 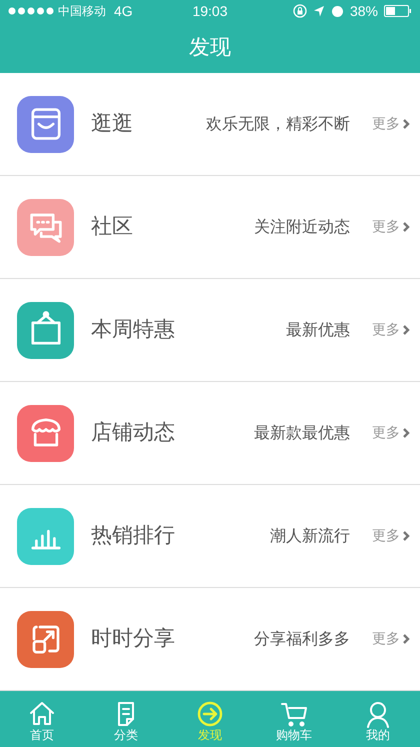 I want to click on tab-item: 分类, so click(x=126, y=719).